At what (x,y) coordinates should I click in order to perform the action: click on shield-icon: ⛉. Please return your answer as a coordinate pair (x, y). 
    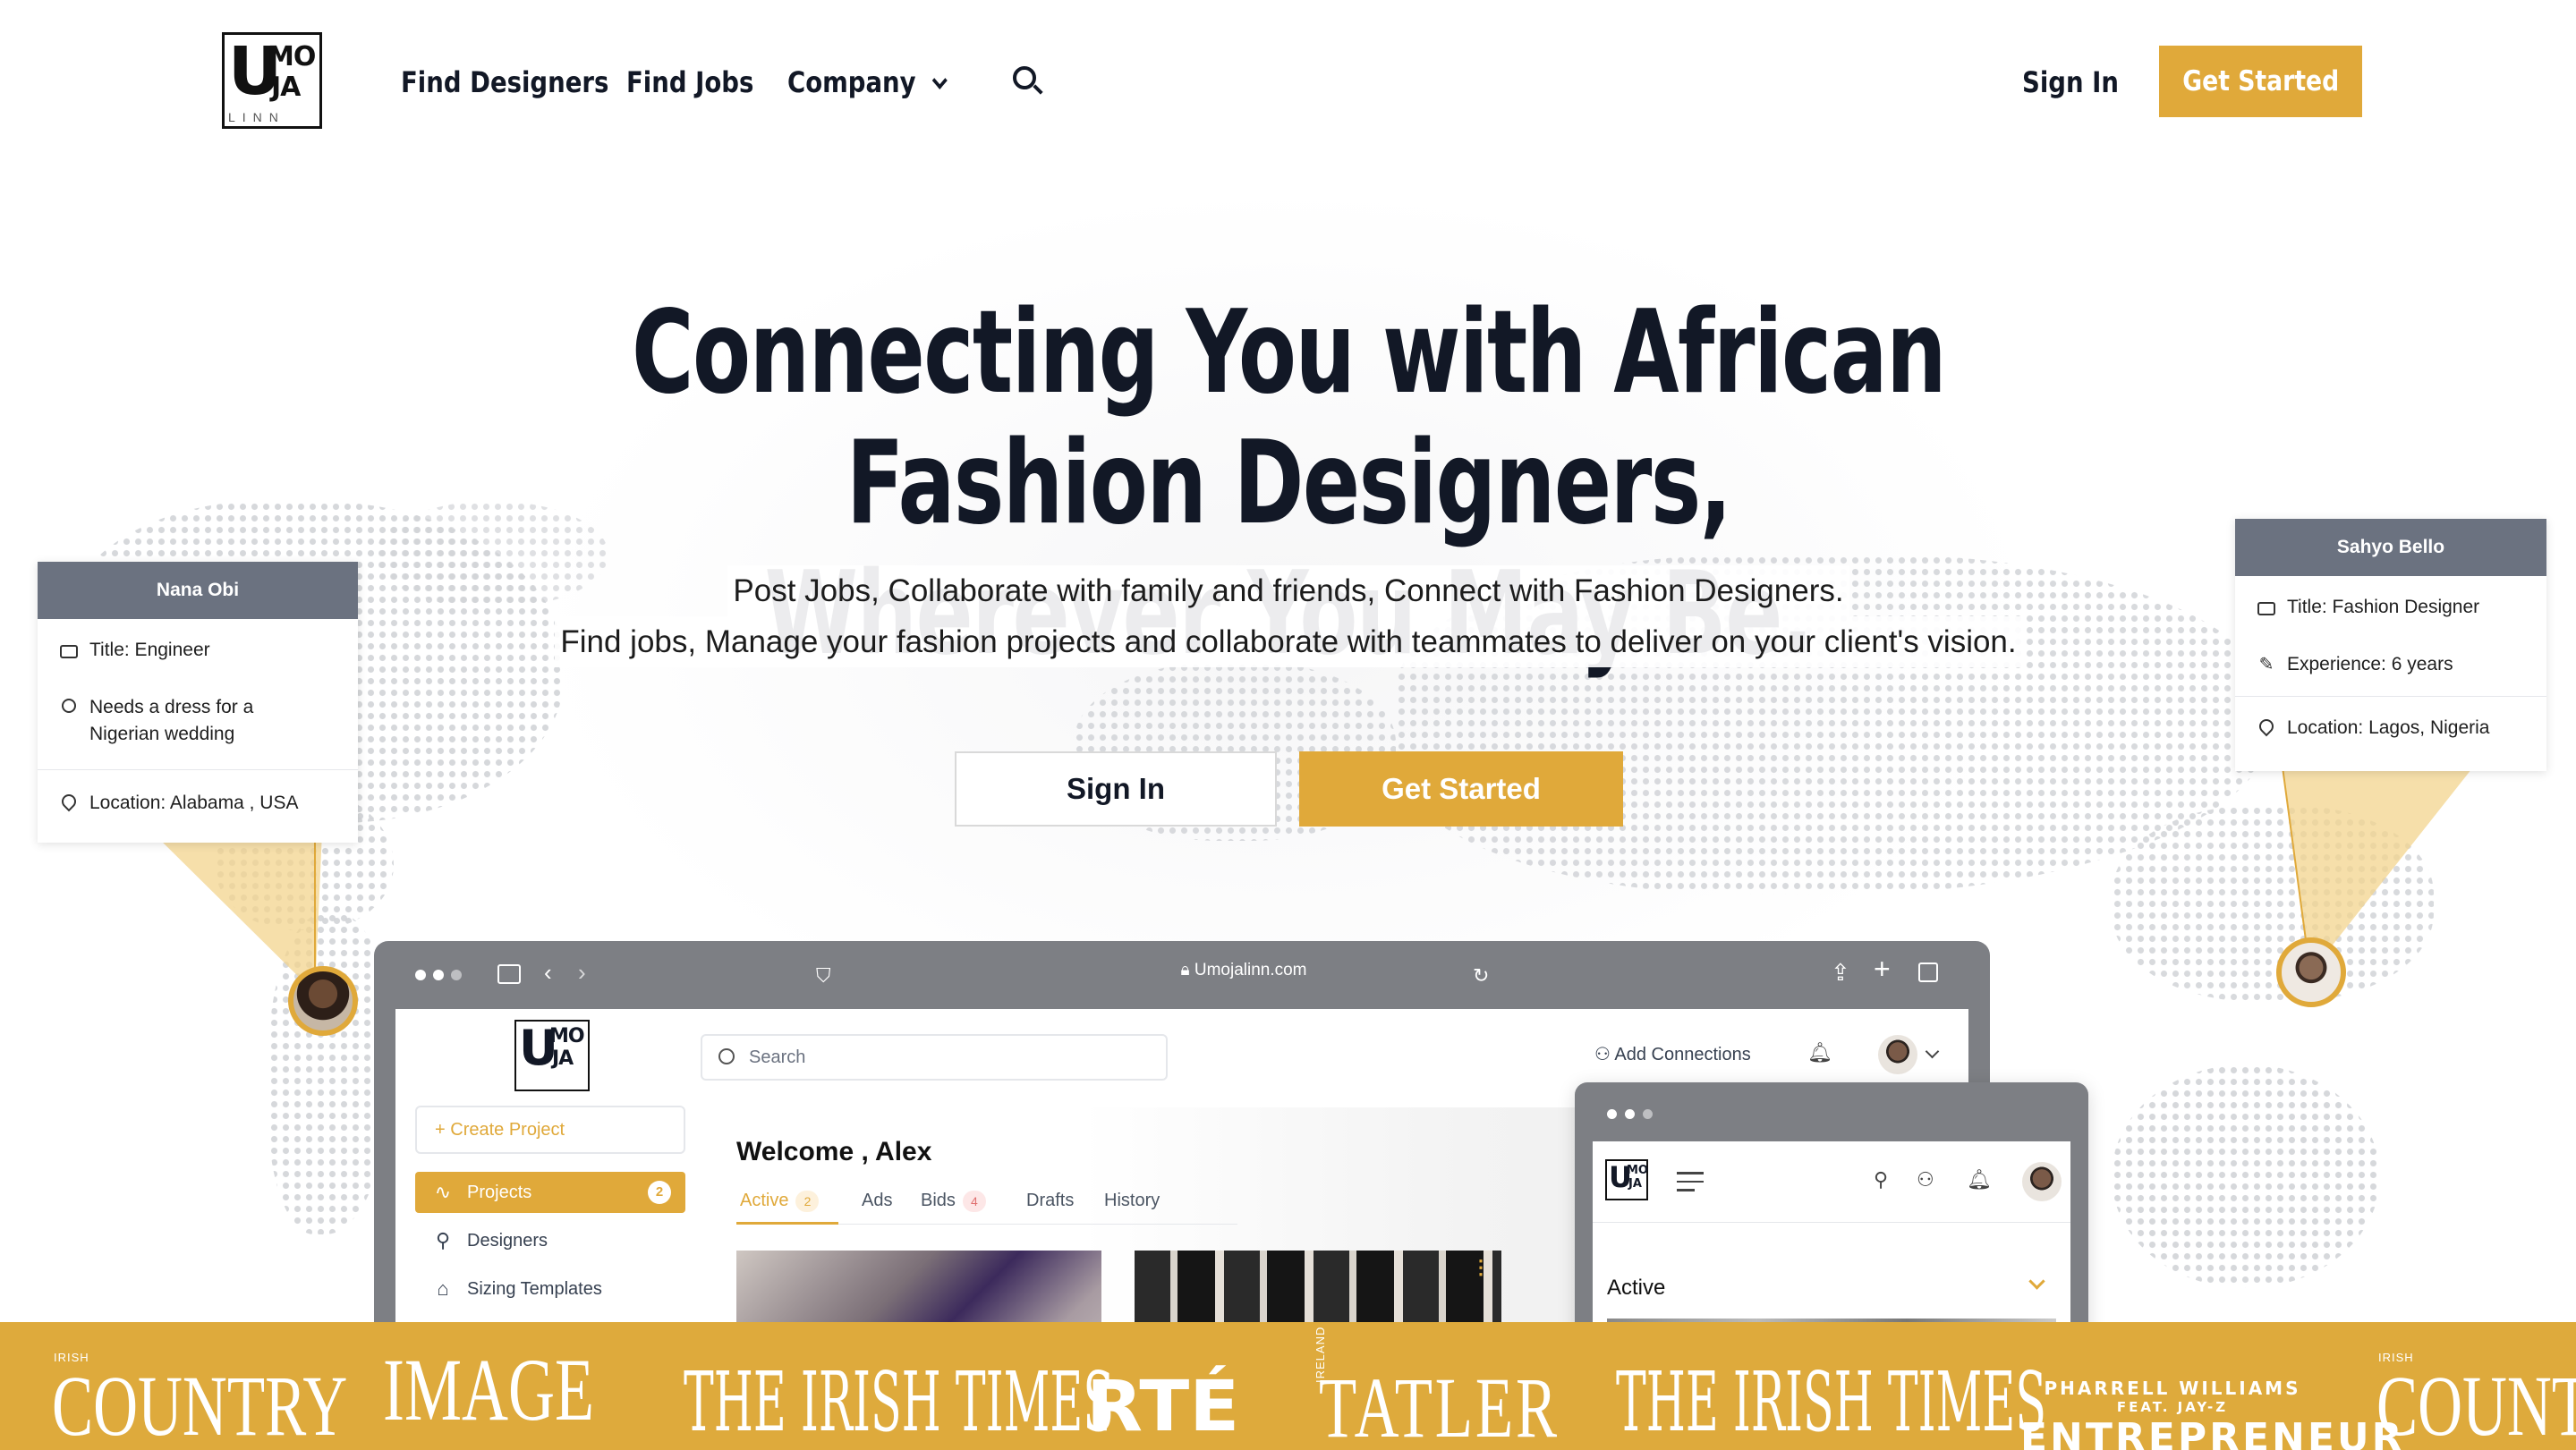
    Looking at the image, I should click on (823, 976).